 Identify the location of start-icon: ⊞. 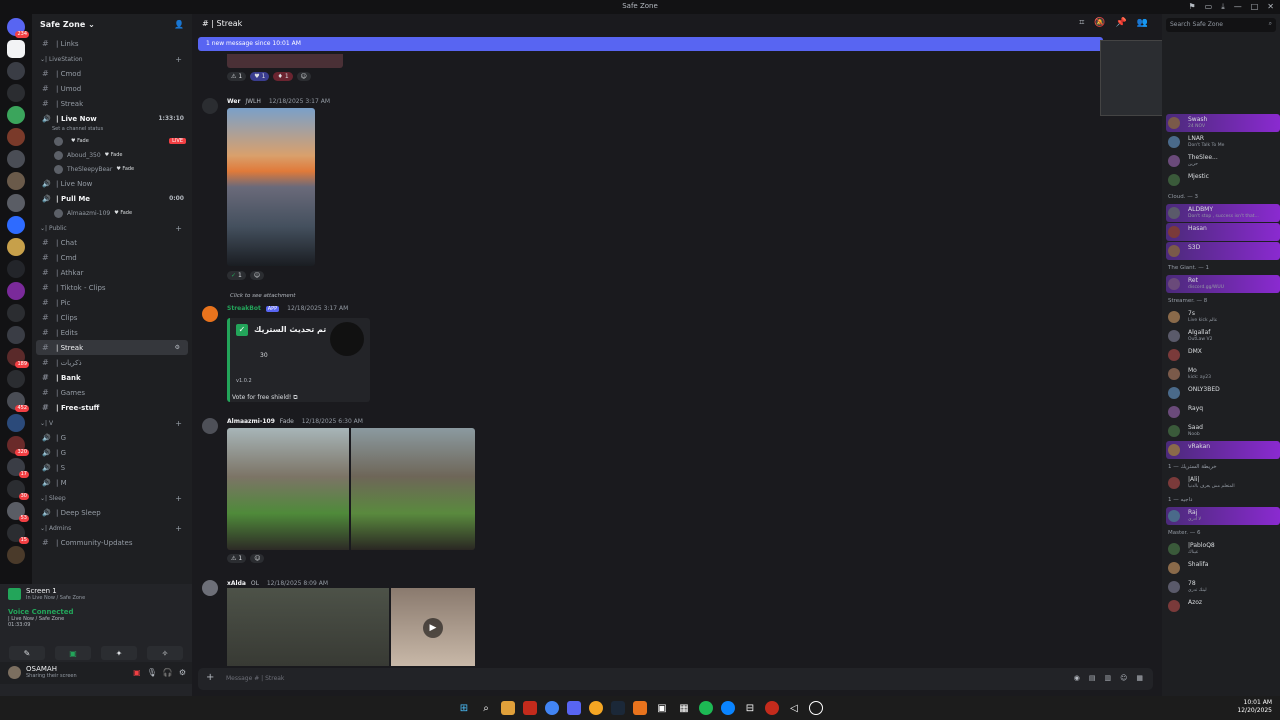
(464, 708).